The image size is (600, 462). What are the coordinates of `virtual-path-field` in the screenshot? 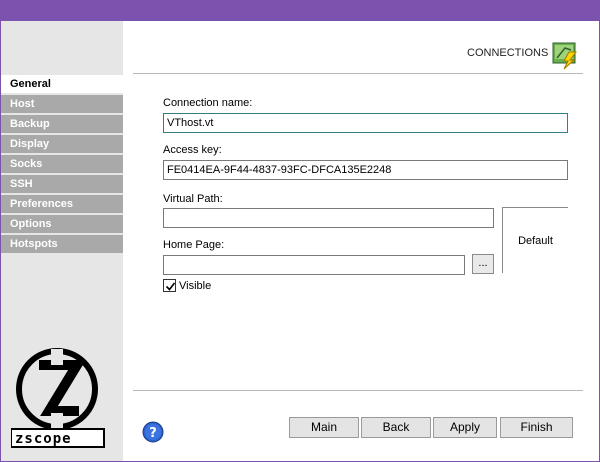 It's located at (328, 218).